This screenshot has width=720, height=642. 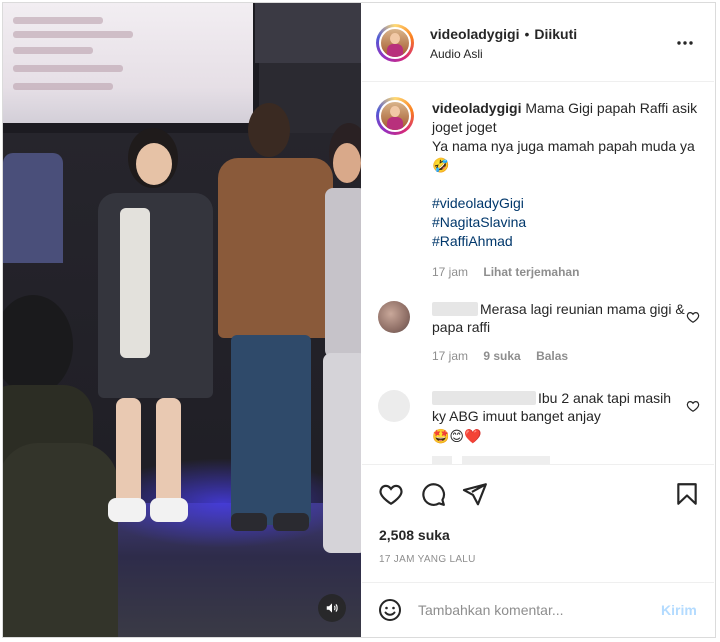 I want to click on comment-emojis: 🤩😊❤️, so click(x=457, y=436).